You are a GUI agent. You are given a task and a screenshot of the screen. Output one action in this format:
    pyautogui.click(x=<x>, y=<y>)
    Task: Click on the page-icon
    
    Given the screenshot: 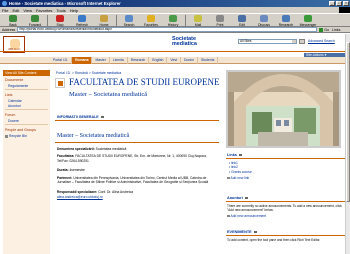 What is the action you would take?
    pyautogui.click(x=60, y=83)
    